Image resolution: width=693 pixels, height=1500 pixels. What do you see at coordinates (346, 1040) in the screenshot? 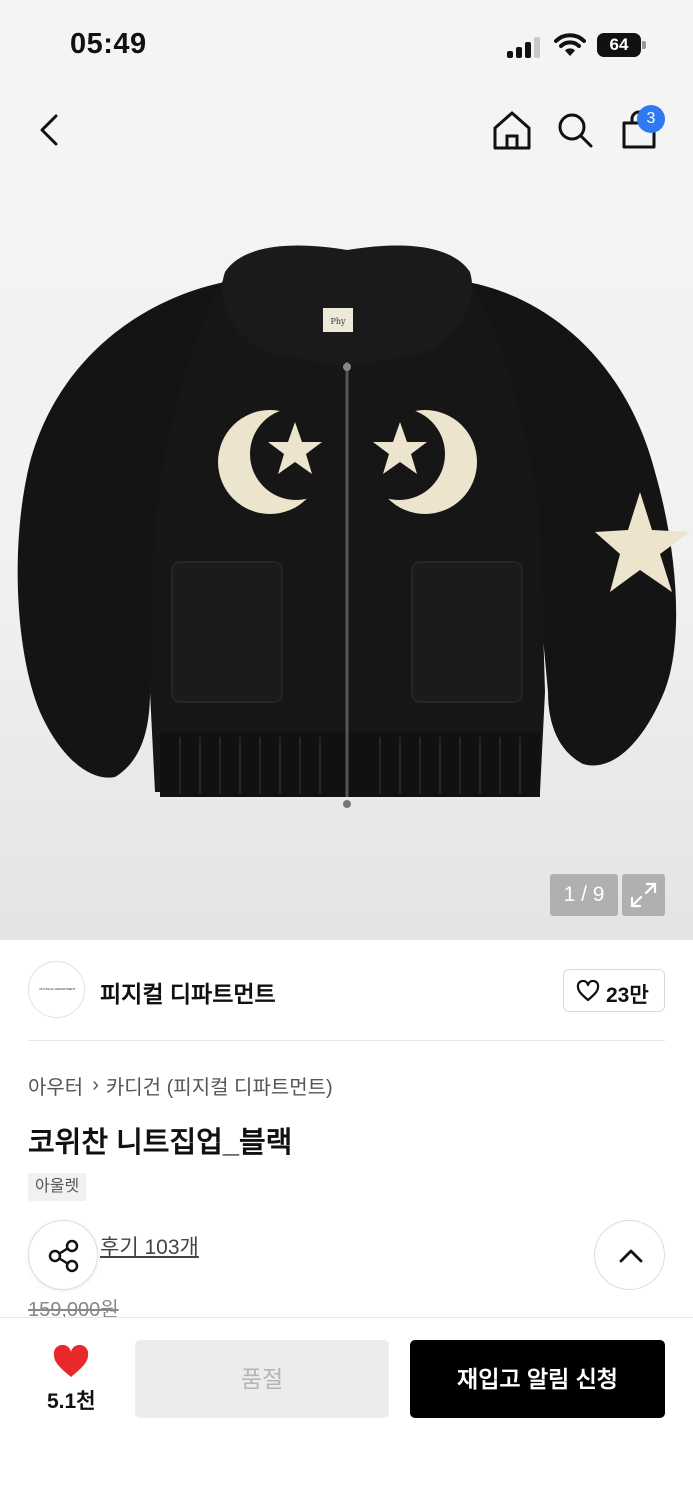
I see `divider` at bounding box center [346, 1040].